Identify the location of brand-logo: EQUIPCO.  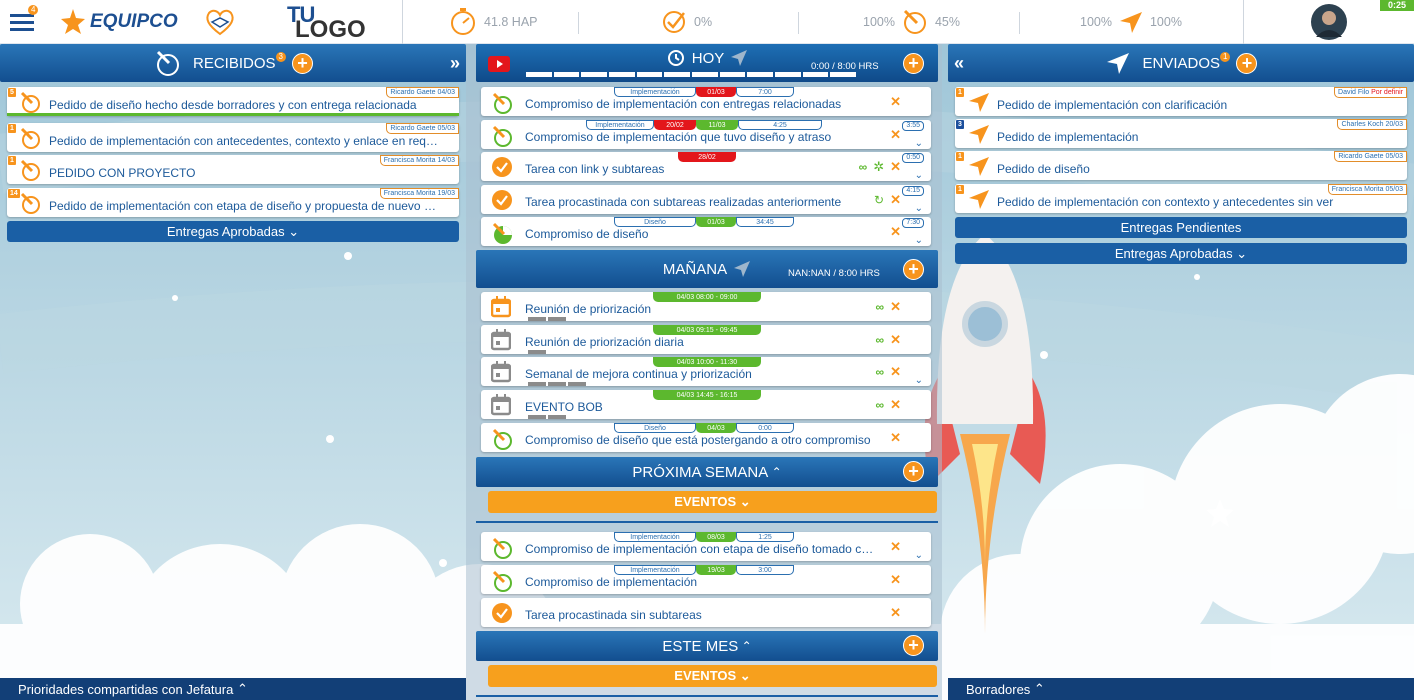
(118, 22).